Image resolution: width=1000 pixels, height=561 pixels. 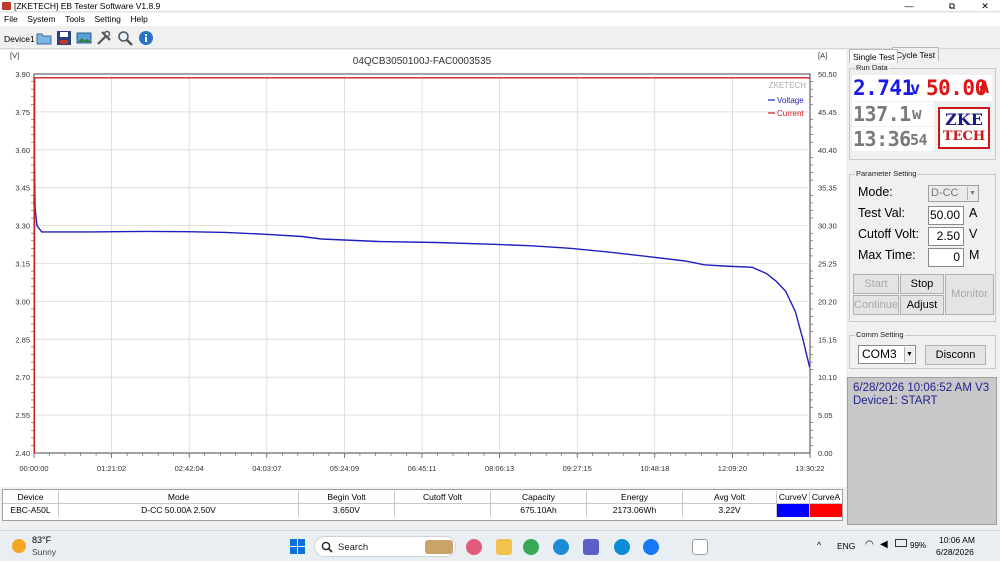 What do you see at coordinates (22, 301) in the screenshot?
I see `y-left-tick-label: 3.00` at bounding box center [22, 301].